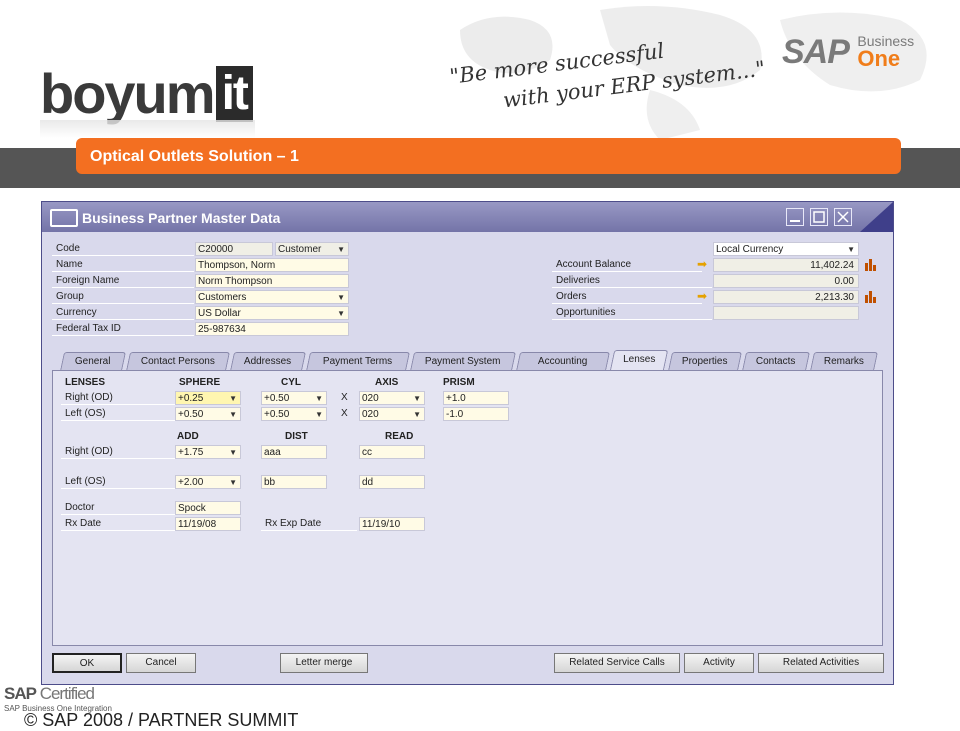 Image resolution: width=960 pixels, height=731 pixels. What do you see at coordinates (776, 361) in the screenshot?
I see `tab-contacts: Contacts` at bounding box center [776, 361].